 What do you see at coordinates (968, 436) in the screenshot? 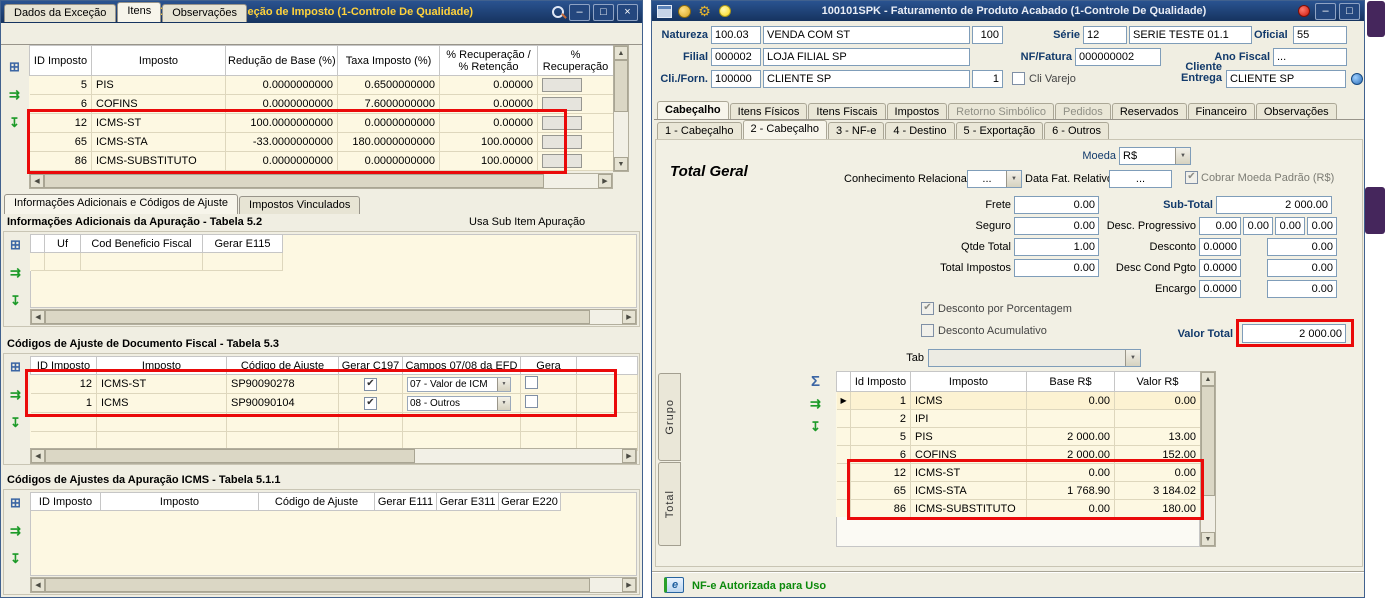
I see `cell-imposto: PIS` at bounding box center [968, 436].